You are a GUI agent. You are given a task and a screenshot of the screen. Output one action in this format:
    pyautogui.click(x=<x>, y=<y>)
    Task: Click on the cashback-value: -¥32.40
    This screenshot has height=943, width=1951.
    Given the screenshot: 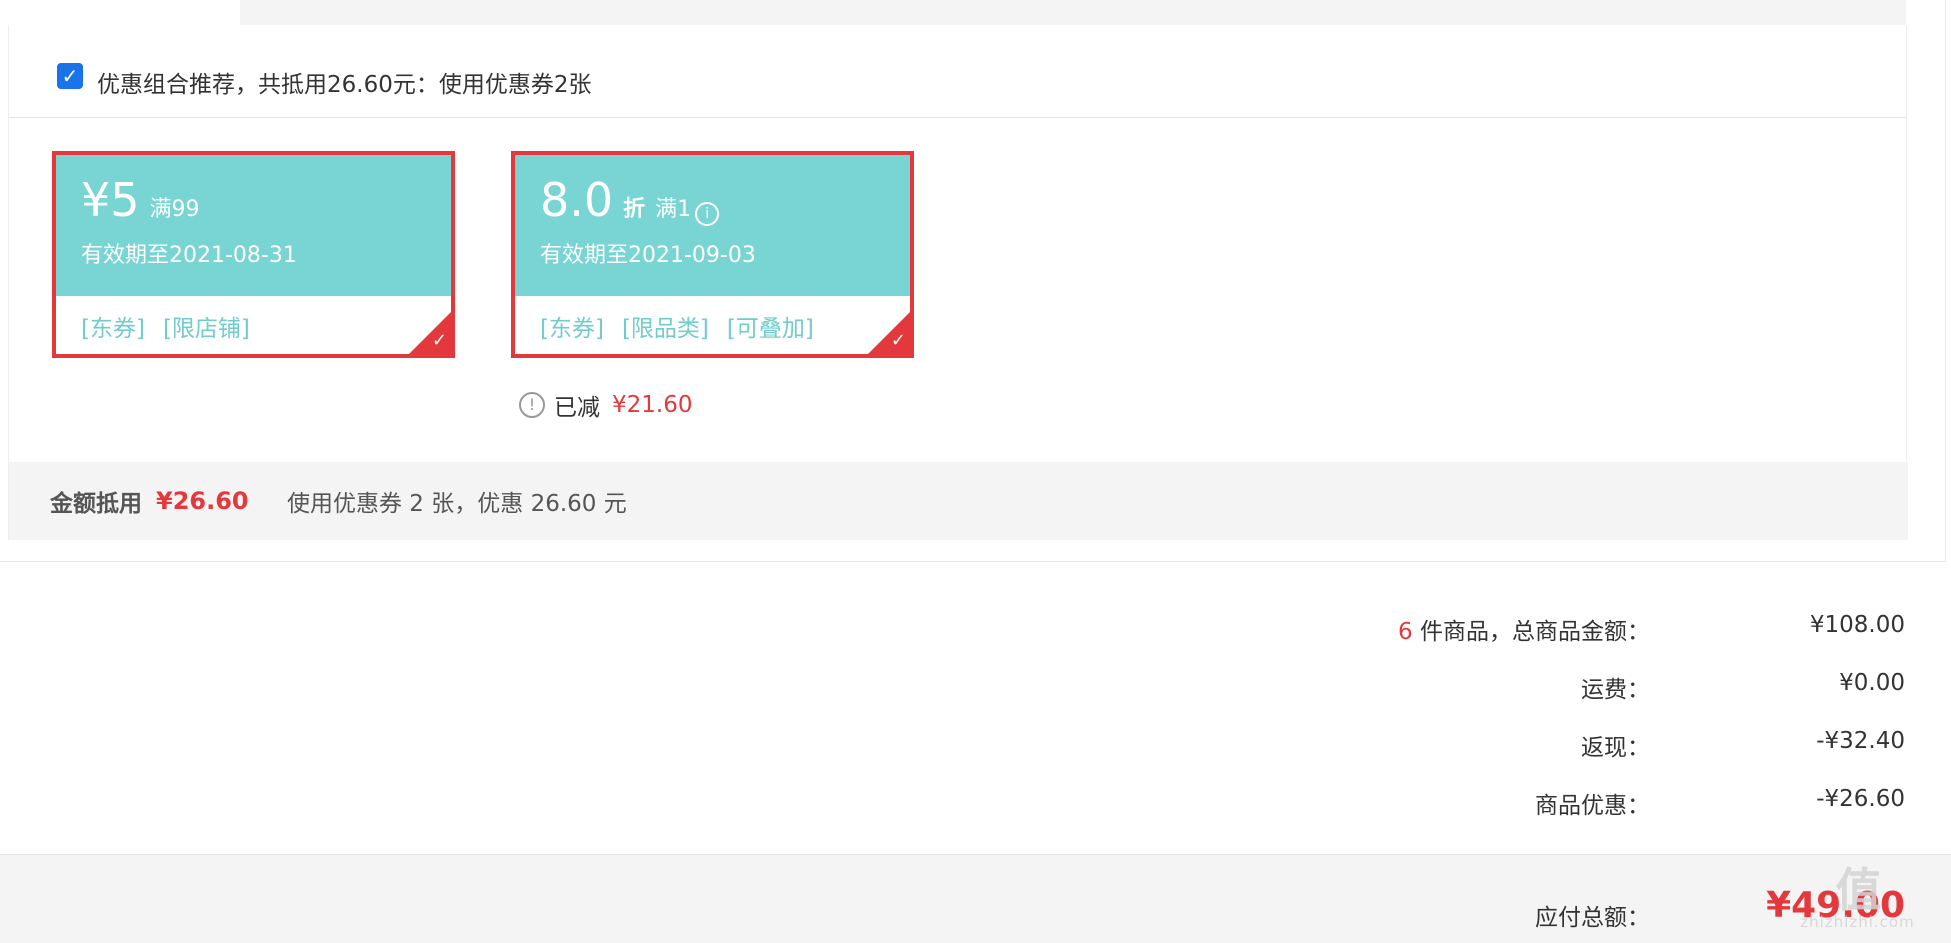 What is the action you would take?
    pyautogui.click(x=1860, y=741)
    